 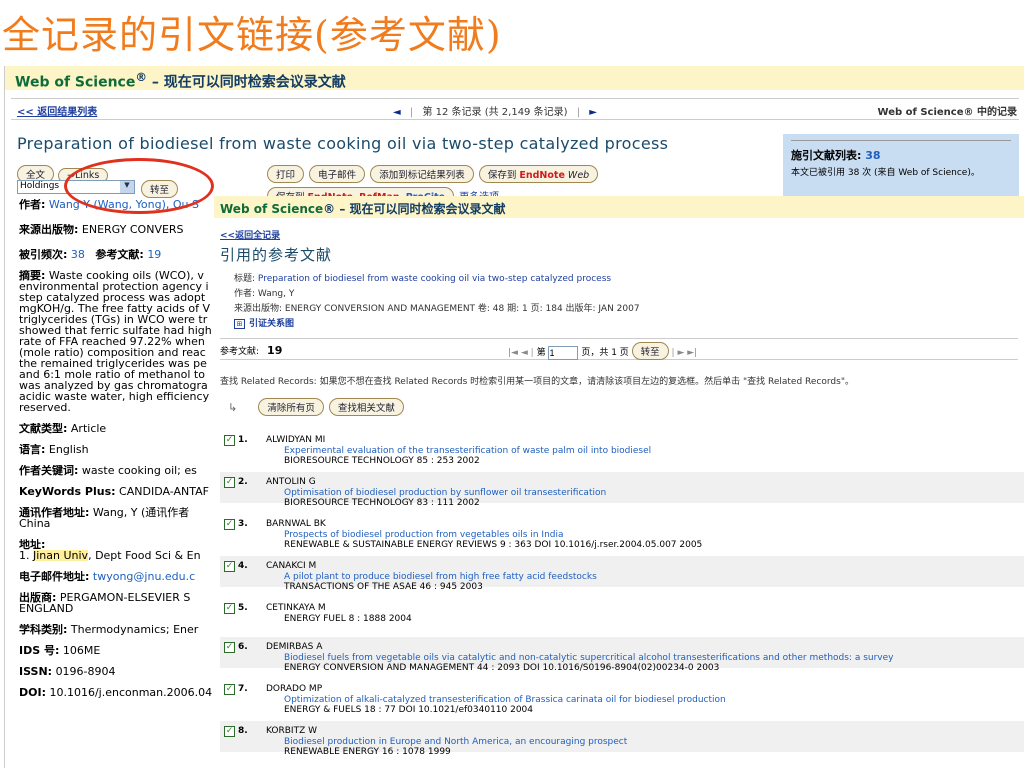 I want to click on reference-author: CETINKAYA M, so click(x=296, y=608).